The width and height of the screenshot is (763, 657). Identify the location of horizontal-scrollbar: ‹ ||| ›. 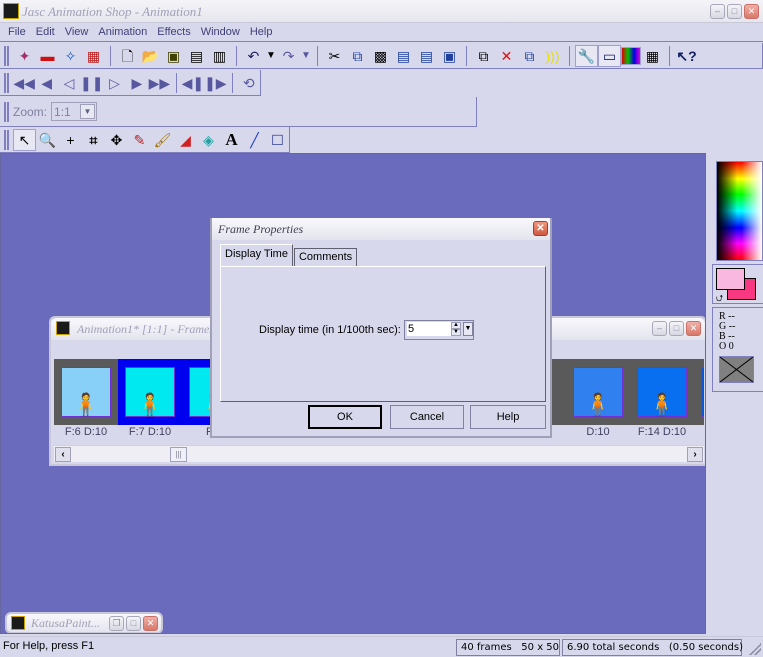
(379, 453).